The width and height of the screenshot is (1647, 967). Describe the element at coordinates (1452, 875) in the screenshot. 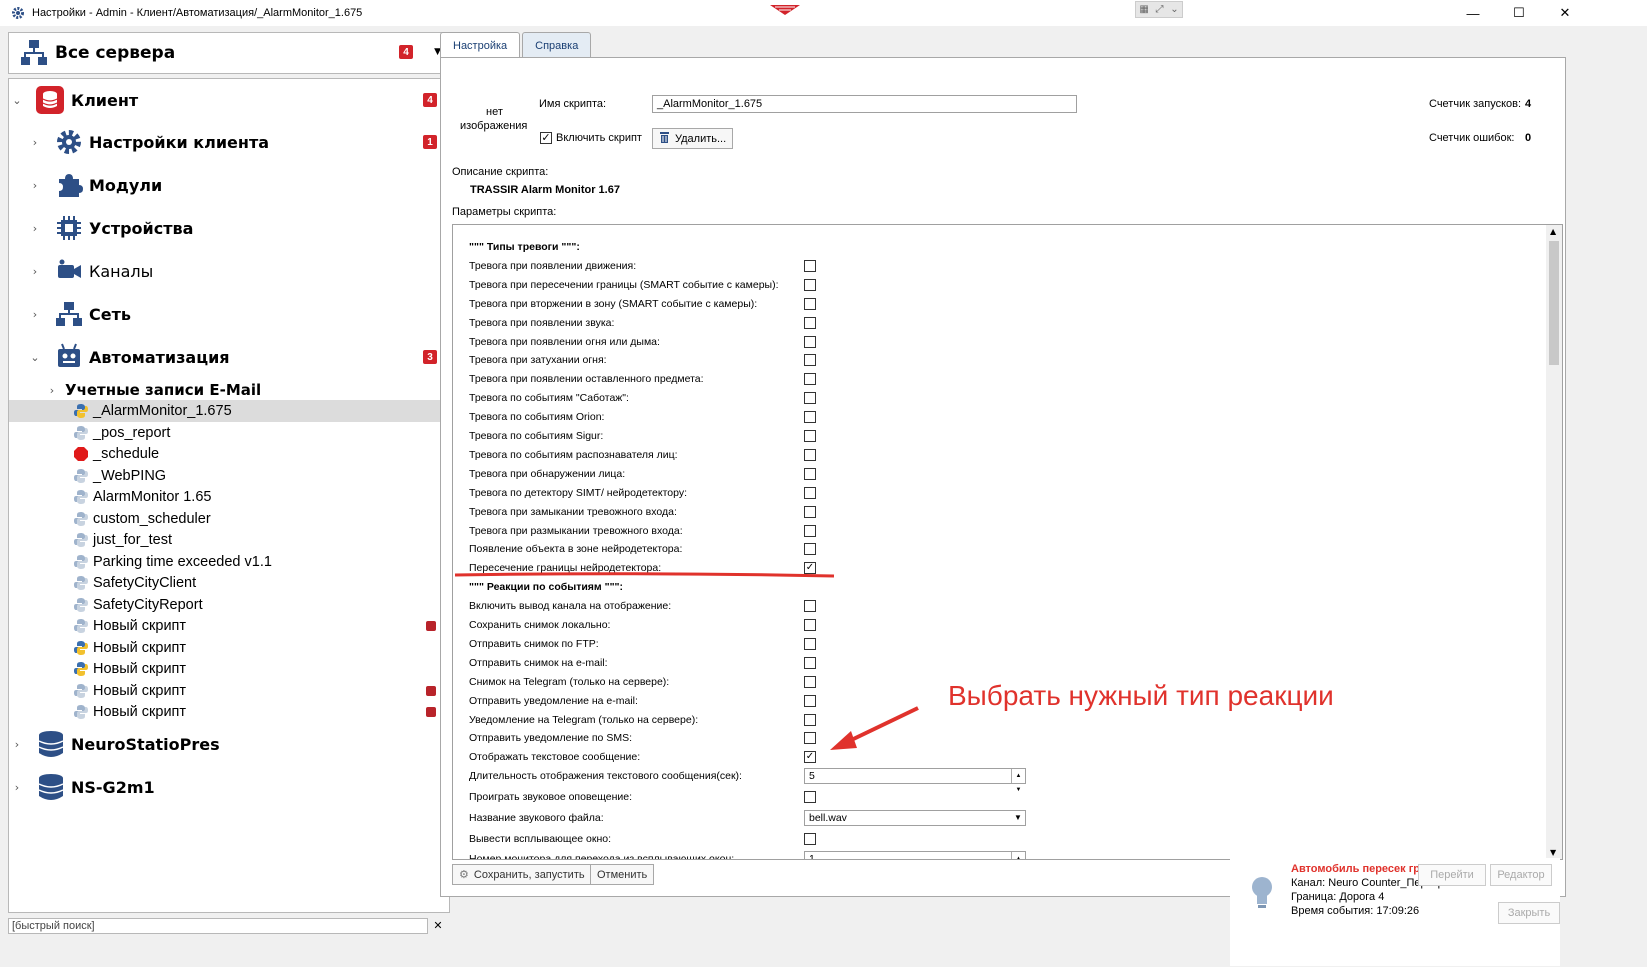

I see `goto-button: Перейти` at that location.